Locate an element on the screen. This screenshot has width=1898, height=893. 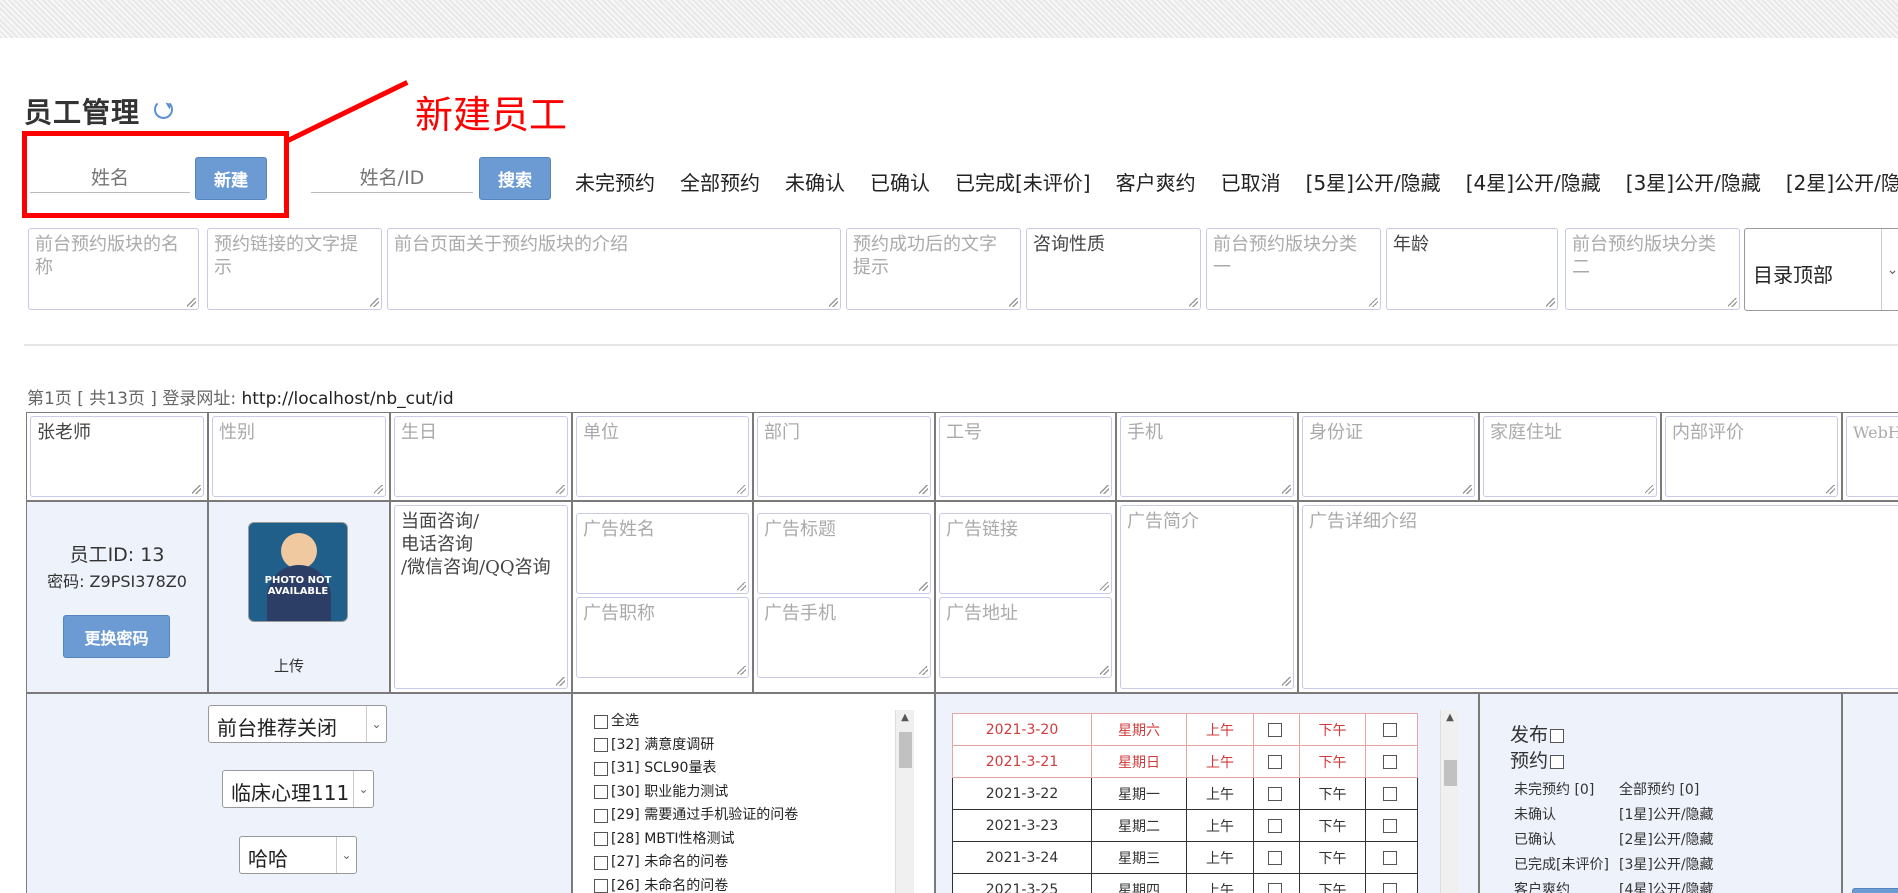
filter-link: 已取消 is located at coordinates (1251, 181).